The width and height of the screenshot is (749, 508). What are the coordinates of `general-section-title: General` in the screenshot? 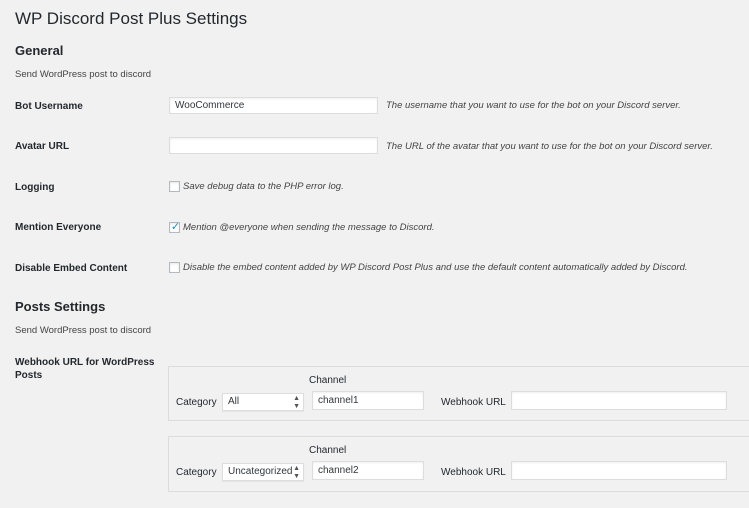 It's located at (39, 50).